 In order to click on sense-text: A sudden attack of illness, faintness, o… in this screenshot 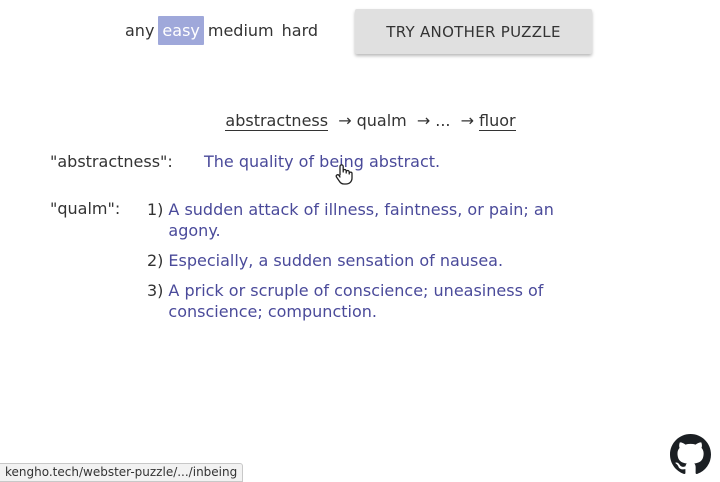, I will do `click(361, 220)`.